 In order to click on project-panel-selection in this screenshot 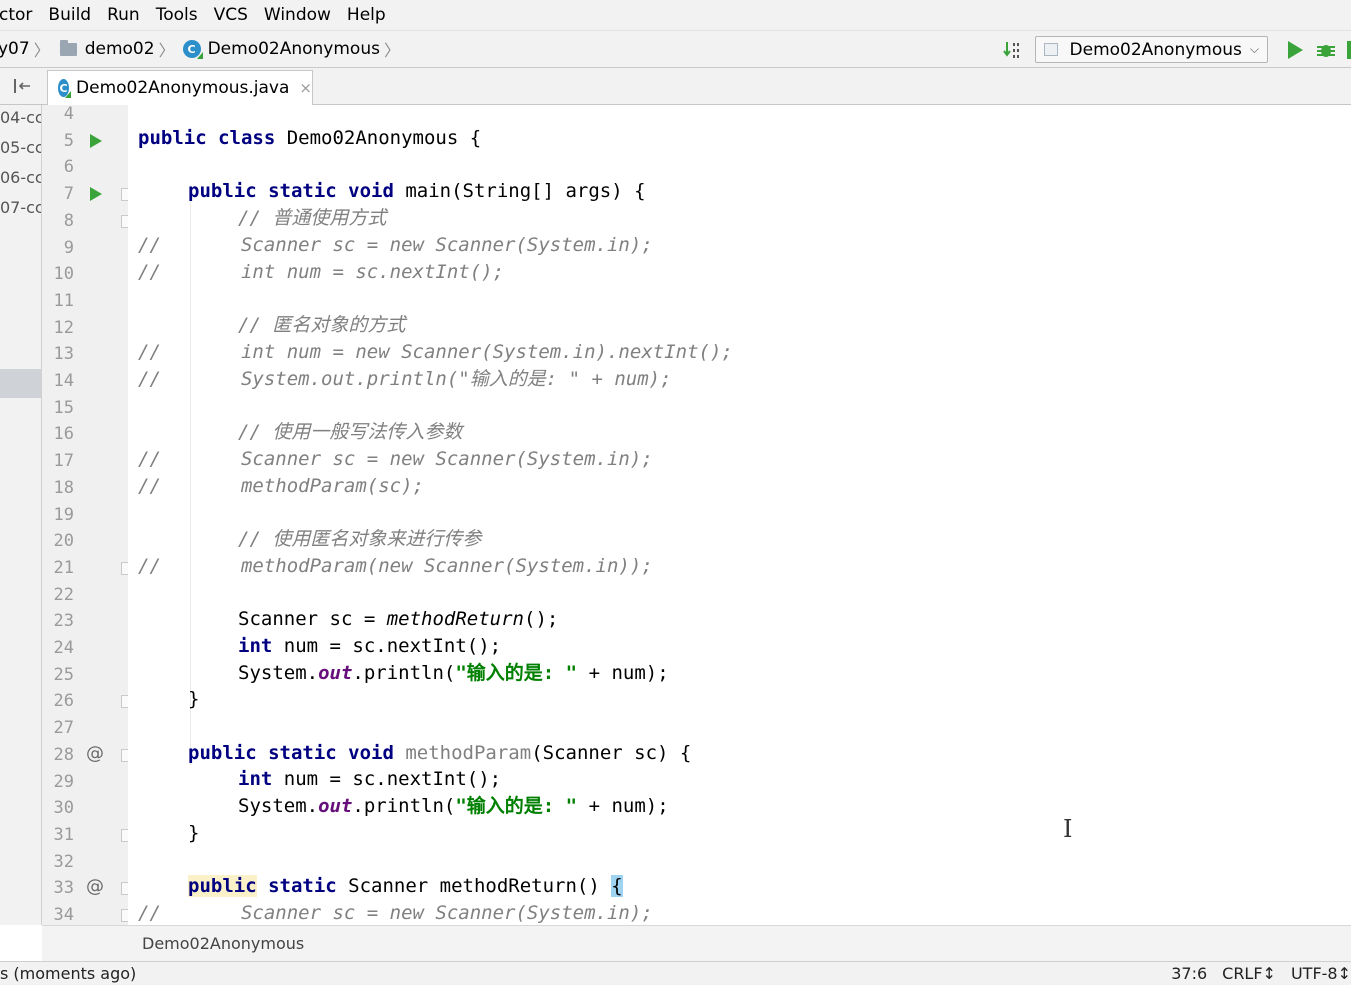, I will do `click(20, 383)`.